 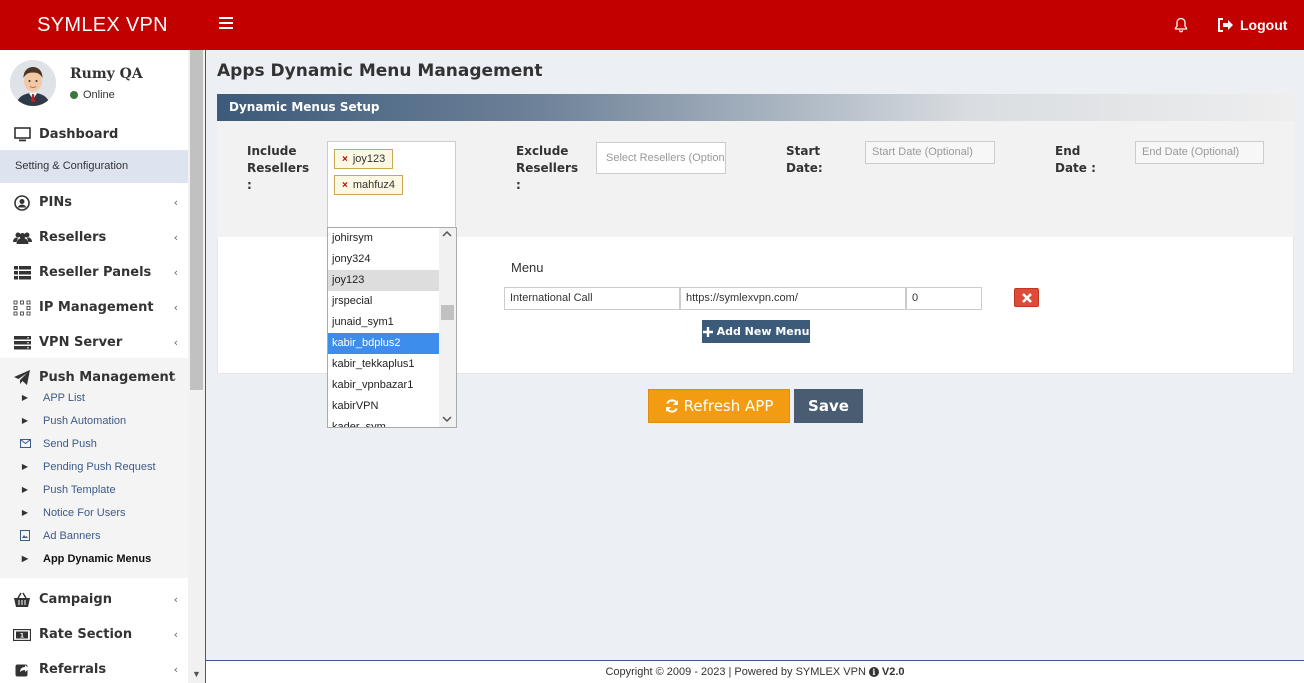 What do you see at coordinates (102, 25) in the screenshot?
I see `brand-logo: SYMLEX VPN` at bounding box center [102, 25].